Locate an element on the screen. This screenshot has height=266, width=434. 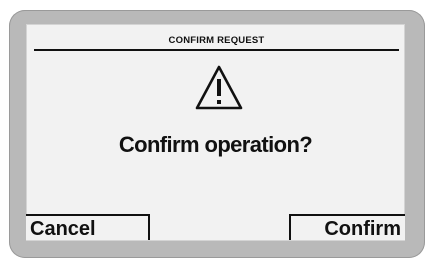
cancel-button: Cancel is located at coordinates (88, 227).